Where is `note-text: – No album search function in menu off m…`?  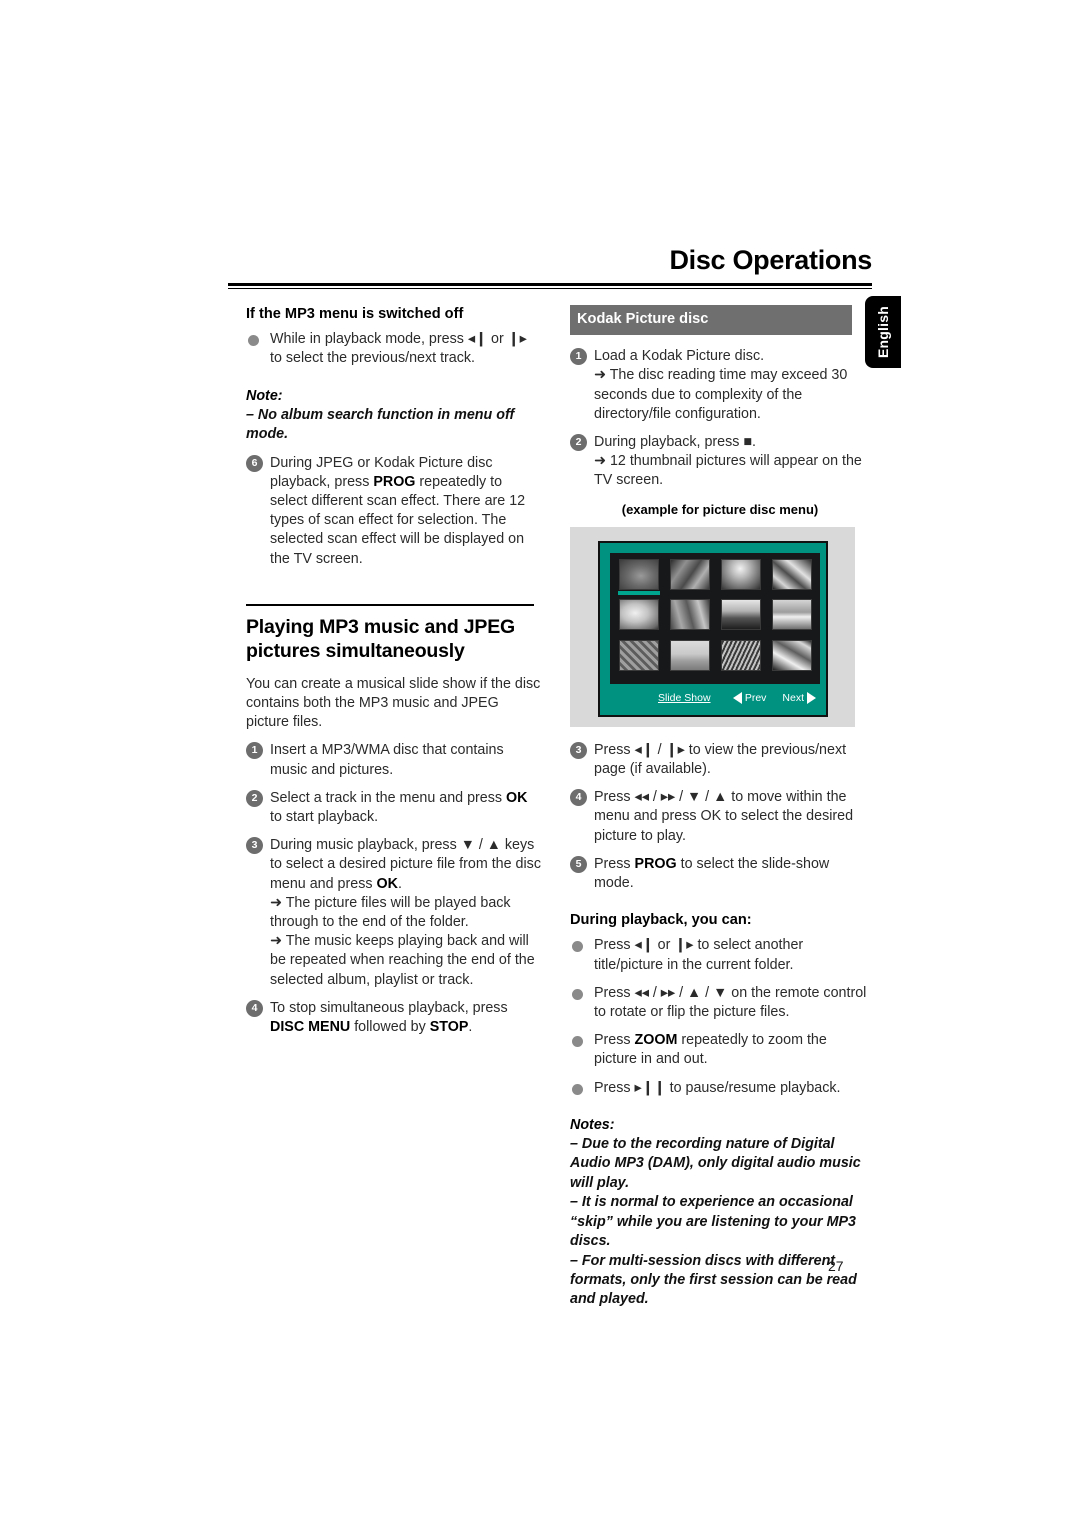 note-text: – No album search function in menu off m… is located at coordinates (380, 424).